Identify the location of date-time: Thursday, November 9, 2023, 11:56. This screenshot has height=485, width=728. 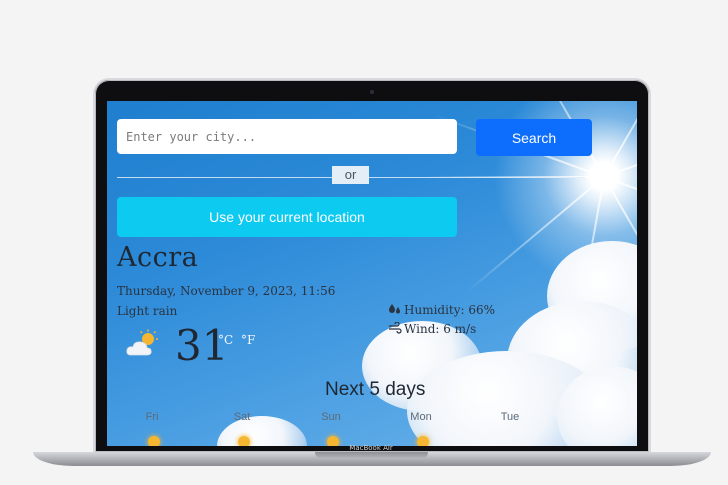
(226, 291).